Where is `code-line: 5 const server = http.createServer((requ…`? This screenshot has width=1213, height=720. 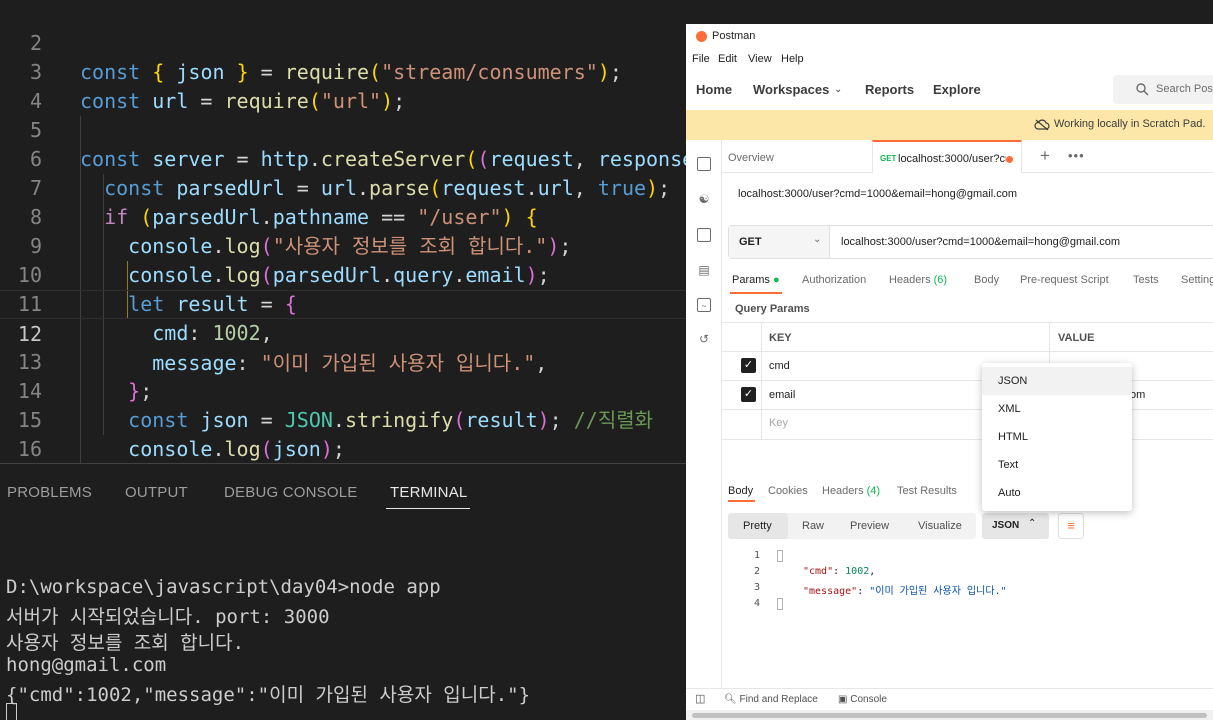 code-line: 5 const server = http.createServer((requ… is located at coordinates (343, 129).